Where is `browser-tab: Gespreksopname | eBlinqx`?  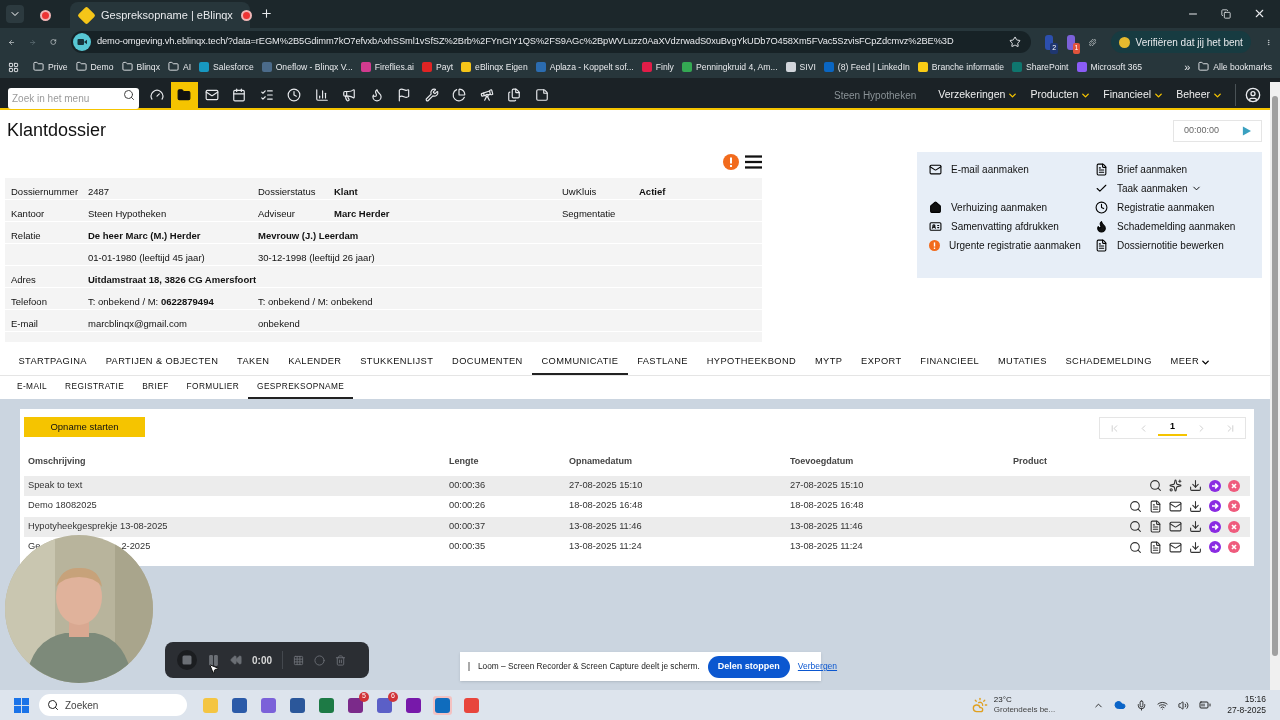 browser-tab: Gespreksopname | eBlinqx is located at coordinates (160, 15).